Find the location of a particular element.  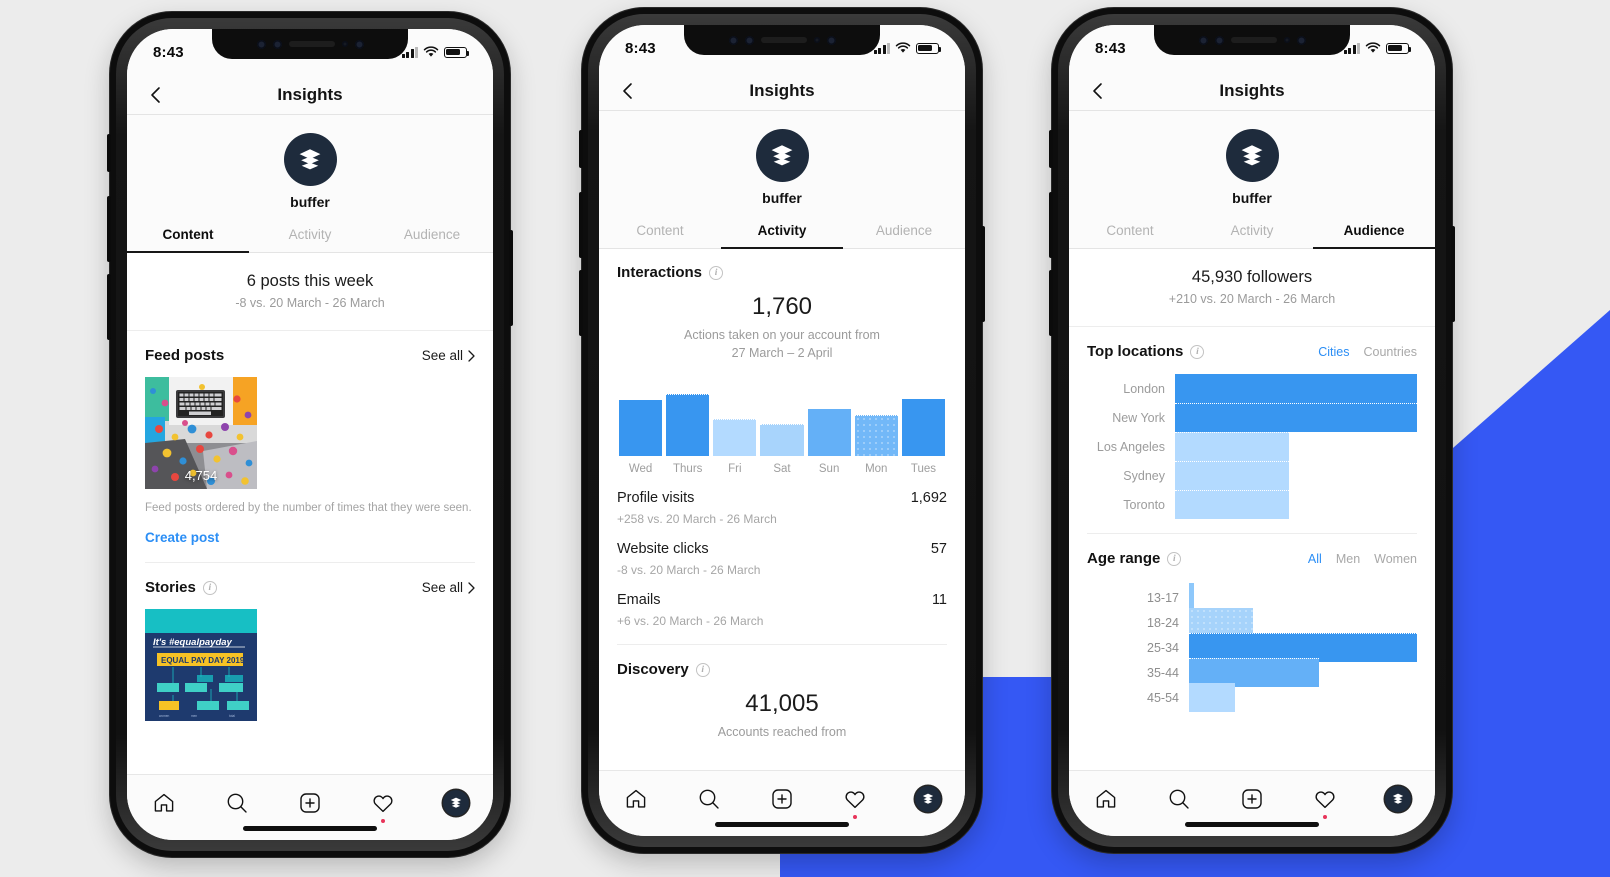

bar-sun is located at coordinates (829, 433).